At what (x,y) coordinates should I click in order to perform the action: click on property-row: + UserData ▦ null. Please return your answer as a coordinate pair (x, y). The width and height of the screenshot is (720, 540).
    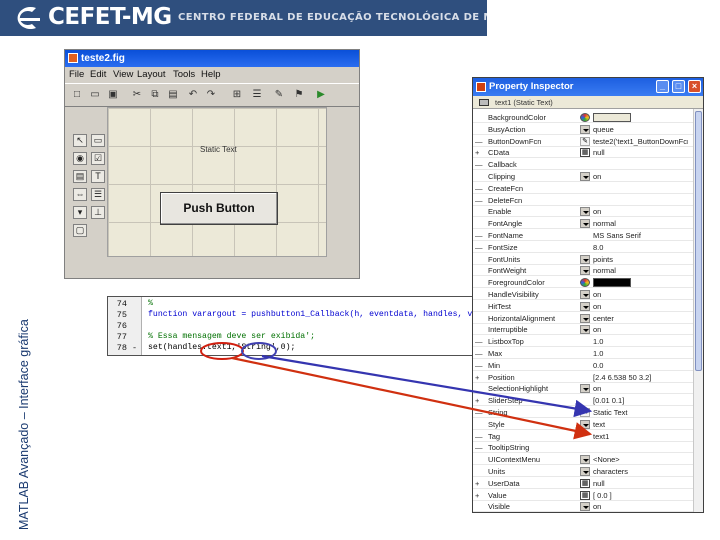
    Looking at the image, I should click on (588, 483).